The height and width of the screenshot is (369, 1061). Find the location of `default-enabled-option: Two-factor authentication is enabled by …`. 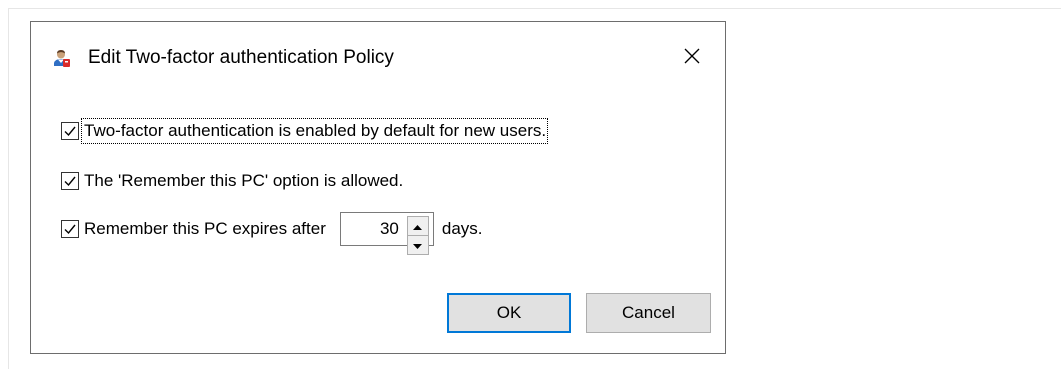

default-enabled-option: Two-factor authentication is enabled by … is located at coordinates (305, 131).